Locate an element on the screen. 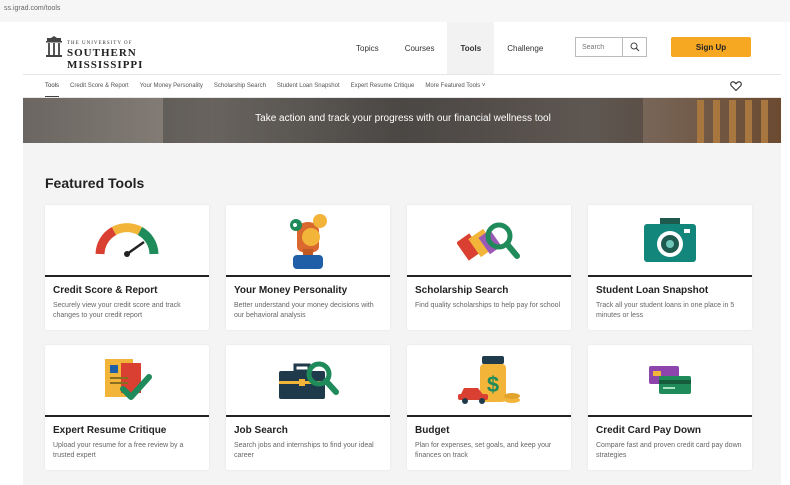  nav-tools: Tools is located at coordinates (471, 48).